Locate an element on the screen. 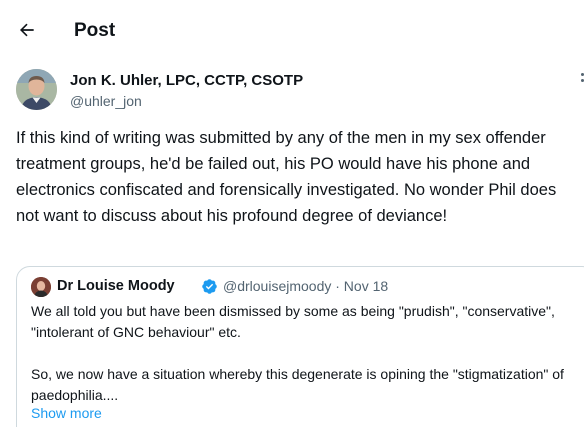 Image resolution: width=584 pixels, height=427 pixels. quote-author-photo is located at coordinates (41, 287).